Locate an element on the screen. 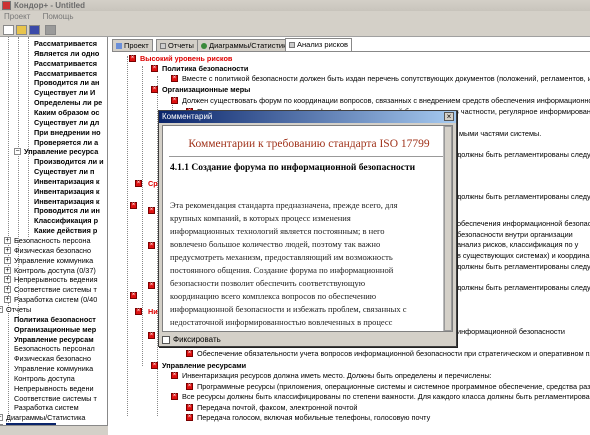 The image size is (590, 435). new-document-icon is located at coordinates (8, 30).